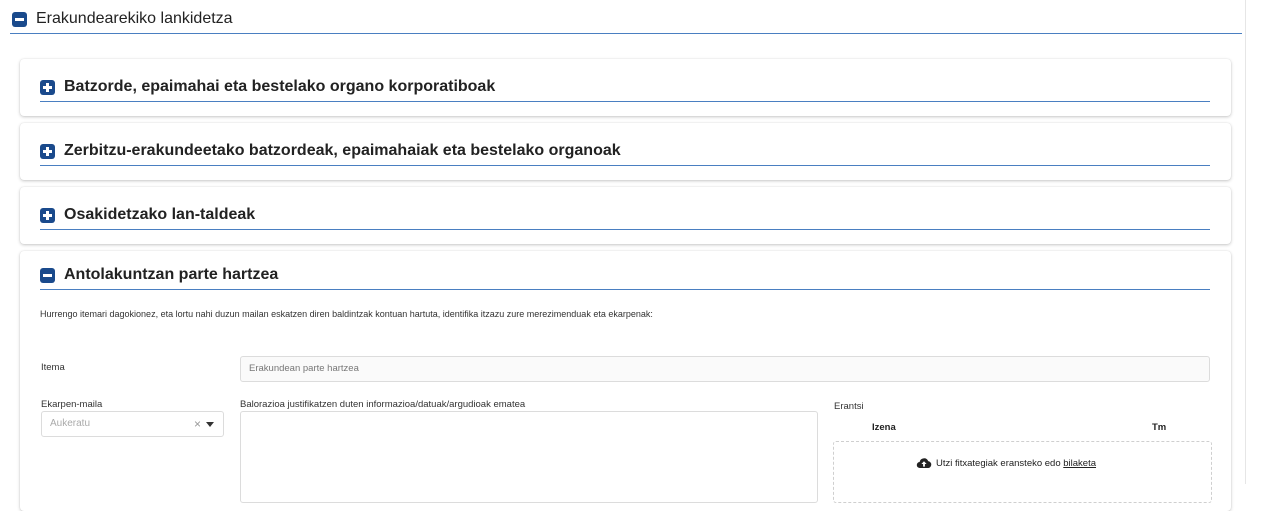  Describe the element at coordinates (197, 424) in the screenshot. I see `clear-icon: ×` at that location.